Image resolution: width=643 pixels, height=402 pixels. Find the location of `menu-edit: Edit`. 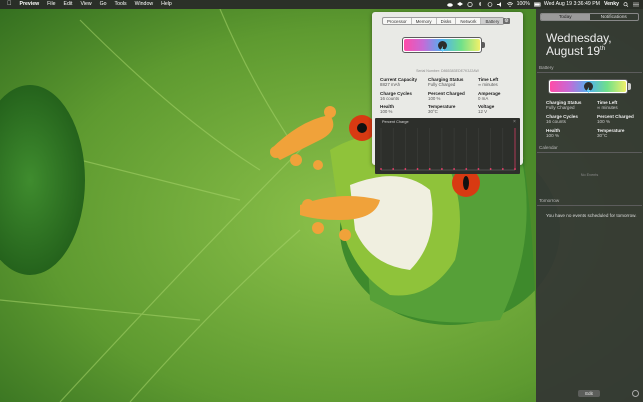

menu-edit: Edit is located at coordinates (67, 4).